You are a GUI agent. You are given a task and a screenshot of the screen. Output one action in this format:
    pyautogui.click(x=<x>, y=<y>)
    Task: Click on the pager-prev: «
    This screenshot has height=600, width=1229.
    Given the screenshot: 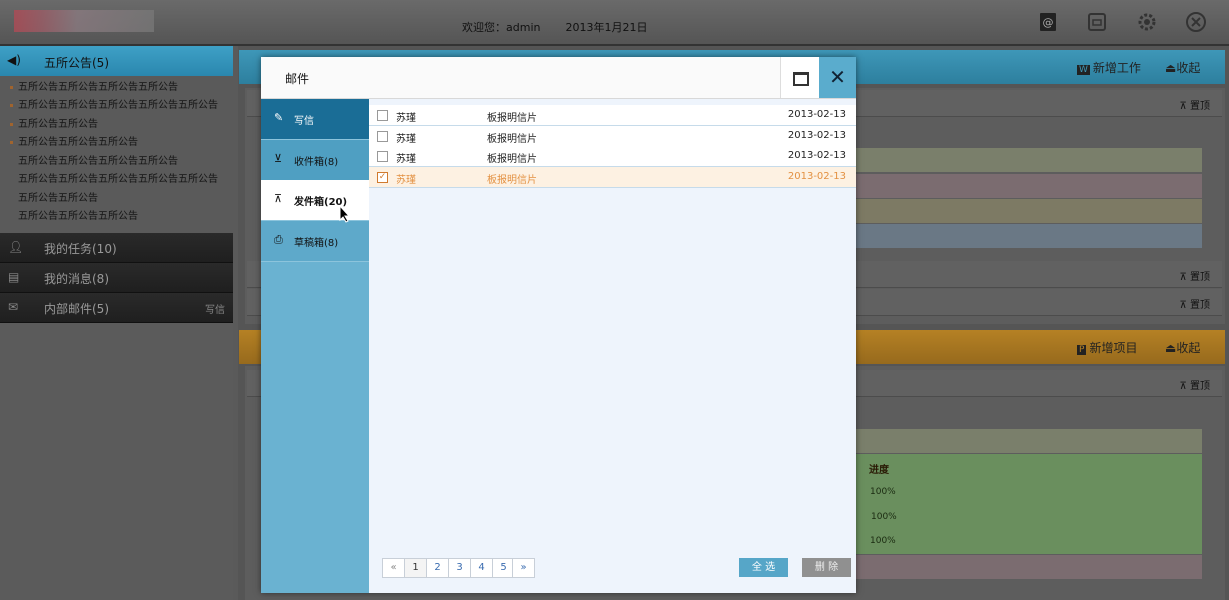 What is the action you would take?
    pyautogui.click(x=393, y=568)
    